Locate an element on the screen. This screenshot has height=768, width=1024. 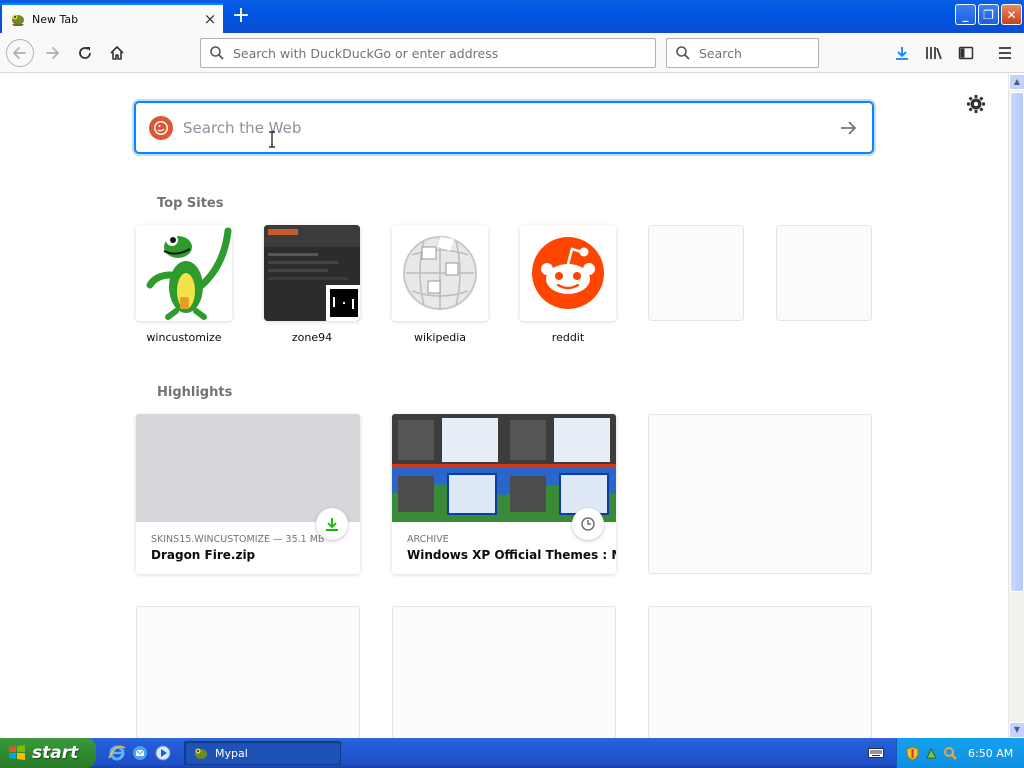
media-player-icon is located at coordinates (163, 753).